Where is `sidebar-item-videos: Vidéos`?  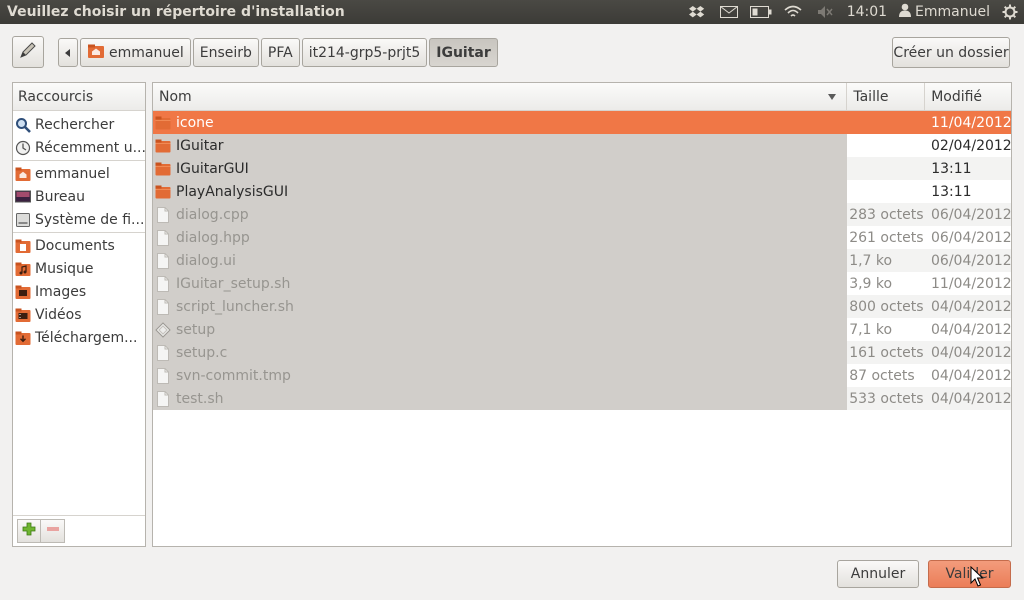 sidebar-item-videos: Vidéos is located at coordinates (79, 314).